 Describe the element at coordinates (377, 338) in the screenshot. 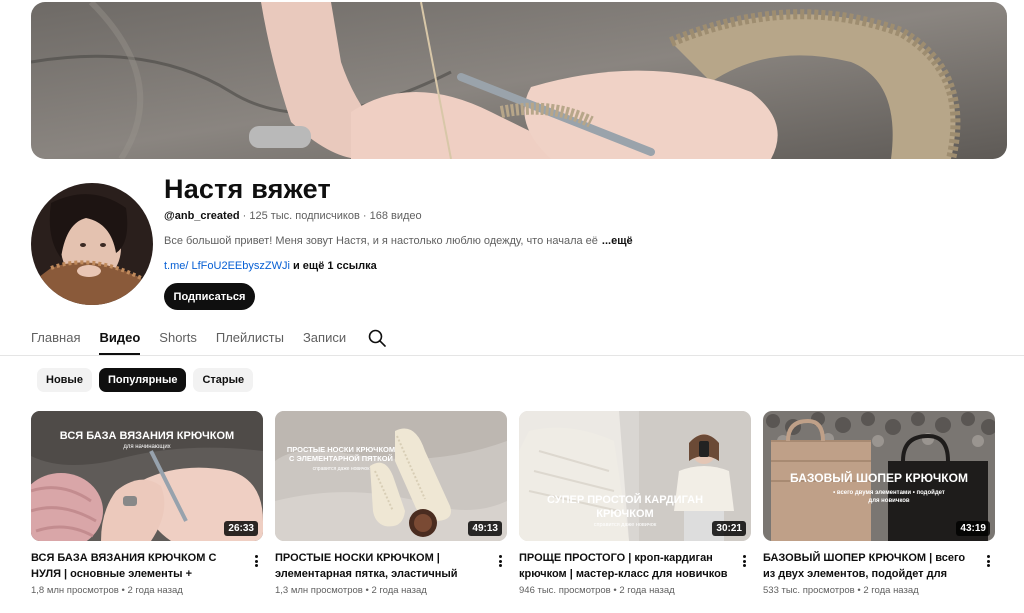

I see `search-icon` at that location.